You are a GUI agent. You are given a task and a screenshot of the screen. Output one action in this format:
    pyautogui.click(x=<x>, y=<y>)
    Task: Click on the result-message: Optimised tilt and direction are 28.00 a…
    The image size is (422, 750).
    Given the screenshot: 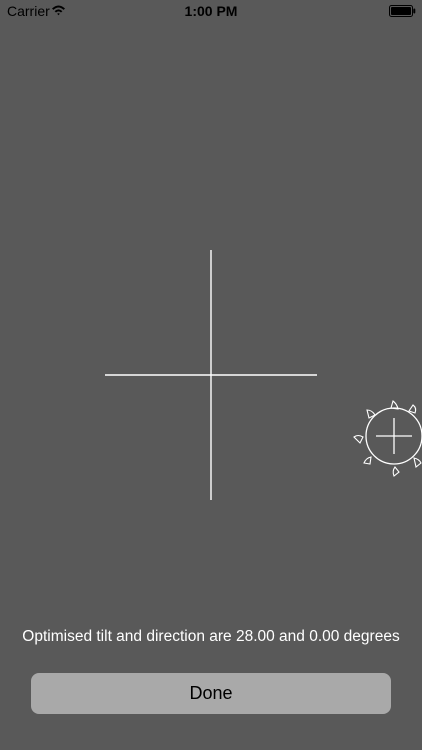 What is the action you would take?
    pyautogui.click(x=211, y=636)
    